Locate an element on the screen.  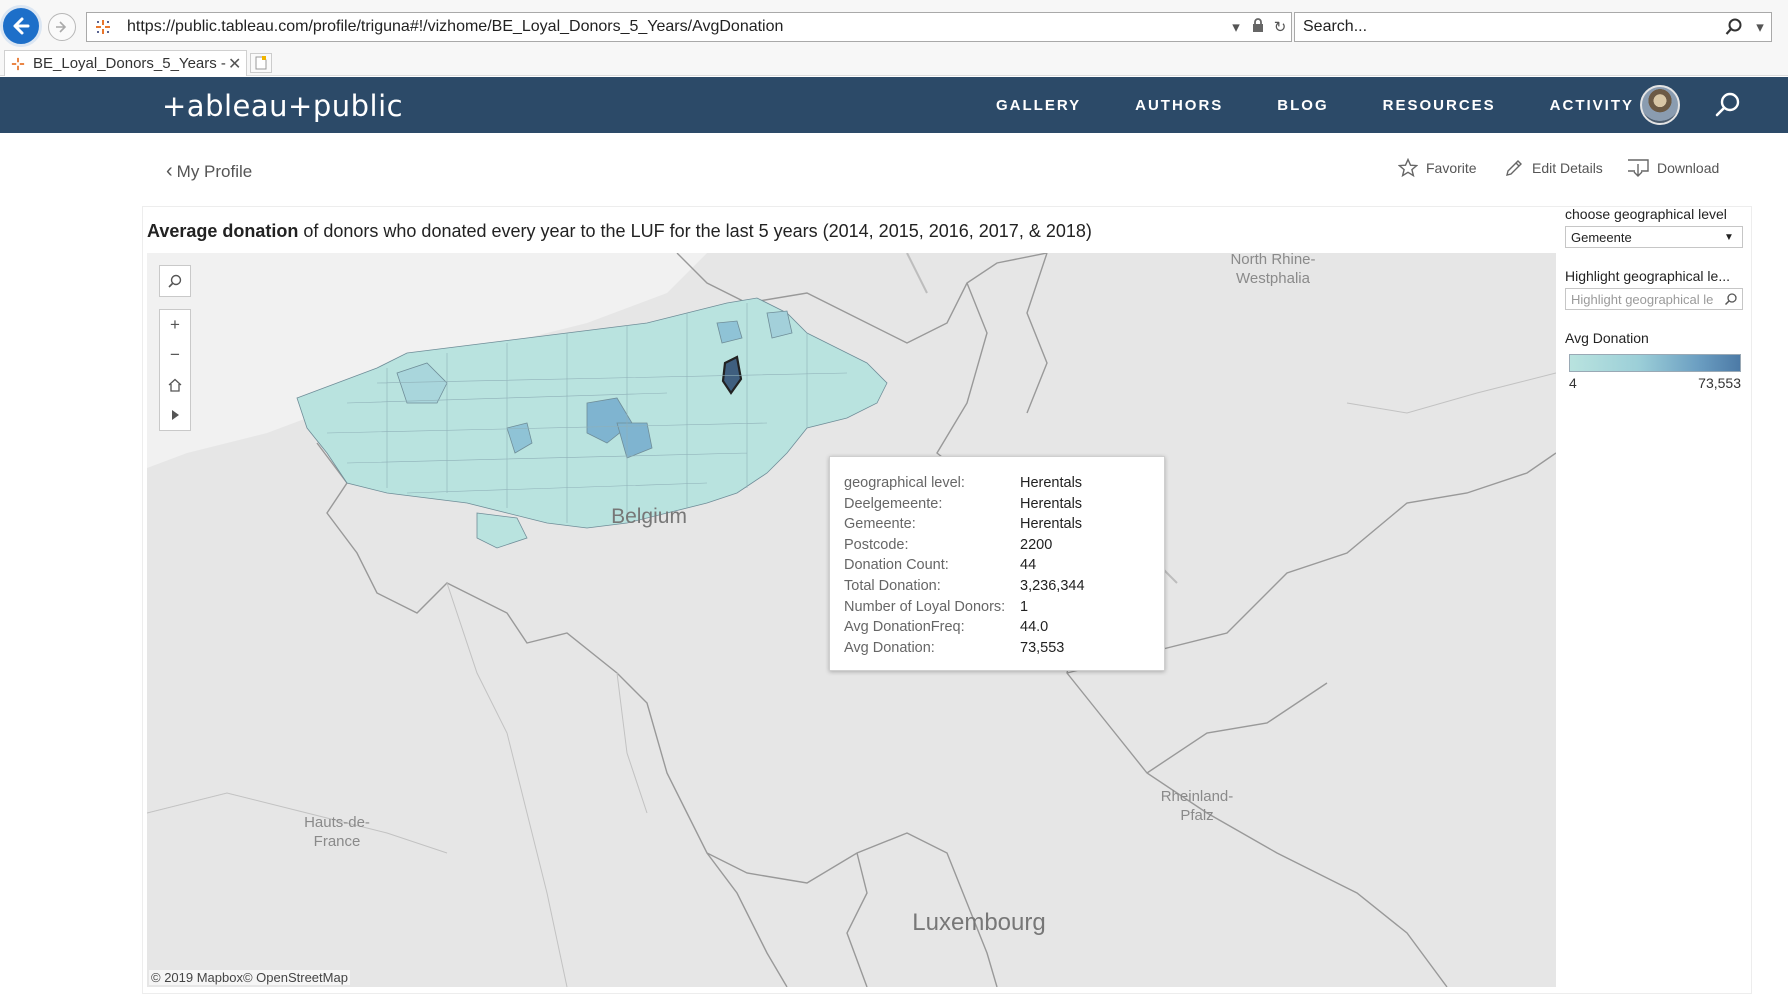
nav-resources: RESOURCES is located at coordinates (1439, 105).